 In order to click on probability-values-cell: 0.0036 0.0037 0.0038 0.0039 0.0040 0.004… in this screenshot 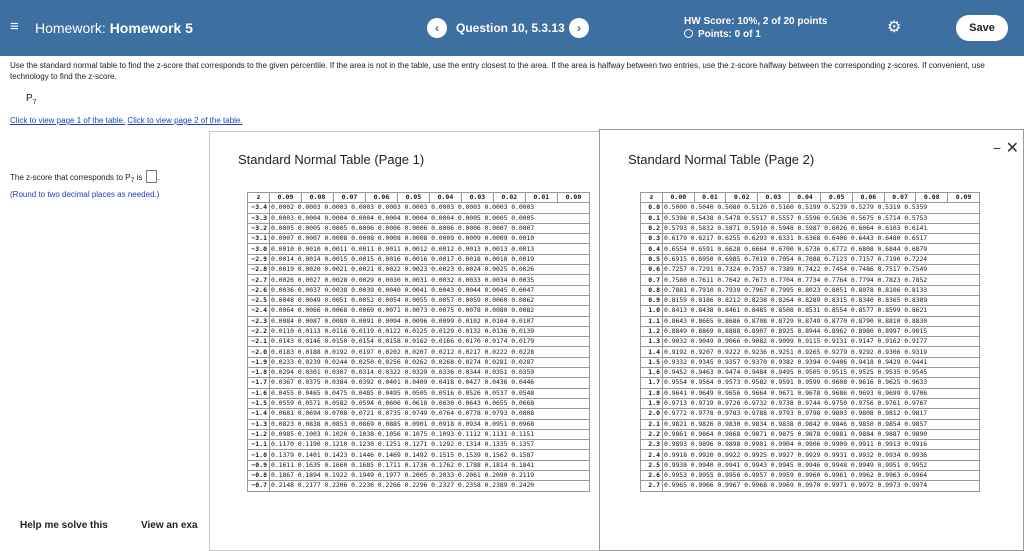, I will do `click(429, 290)`.